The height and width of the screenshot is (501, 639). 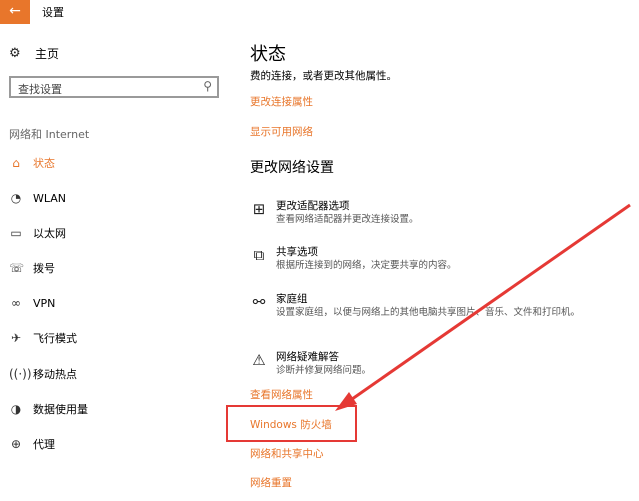 What do you see at coordinates (259, 360) in the screenshot?
I see `warning-icon: ⚠` at bounding box center [259, 360].